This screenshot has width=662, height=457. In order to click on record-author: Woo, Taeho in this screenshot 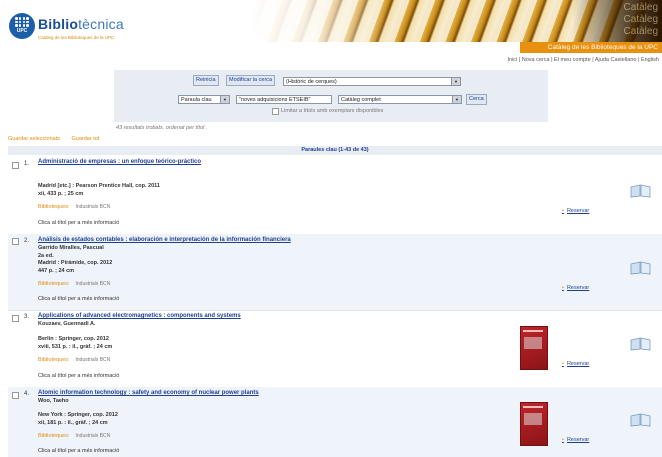, I will do `click(53, 401)`.